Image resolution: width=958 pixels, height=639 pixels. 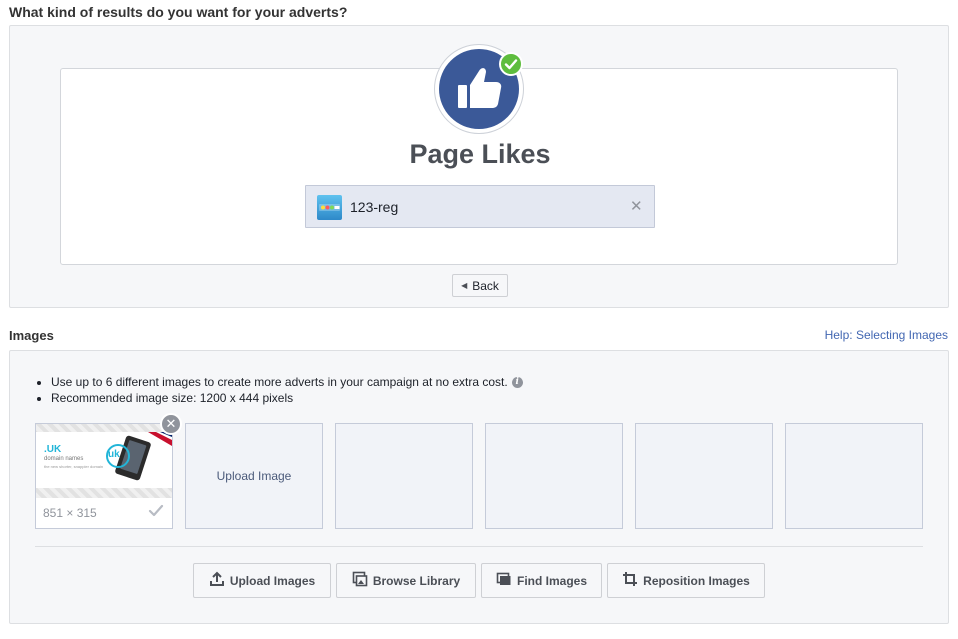 I want to click on check-icon, so click(x=511, y=64).